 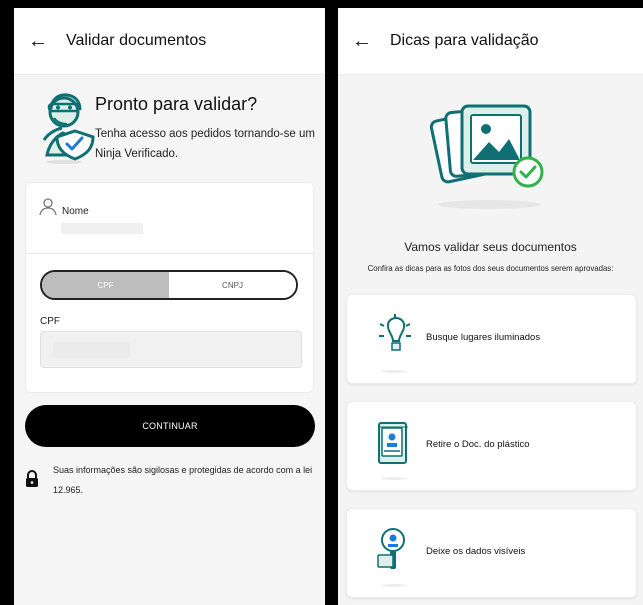 What do you see at coordinates (50, 321) in the screenshot?
I see `cpf-label: CPF` at bounding box center [50, 321].